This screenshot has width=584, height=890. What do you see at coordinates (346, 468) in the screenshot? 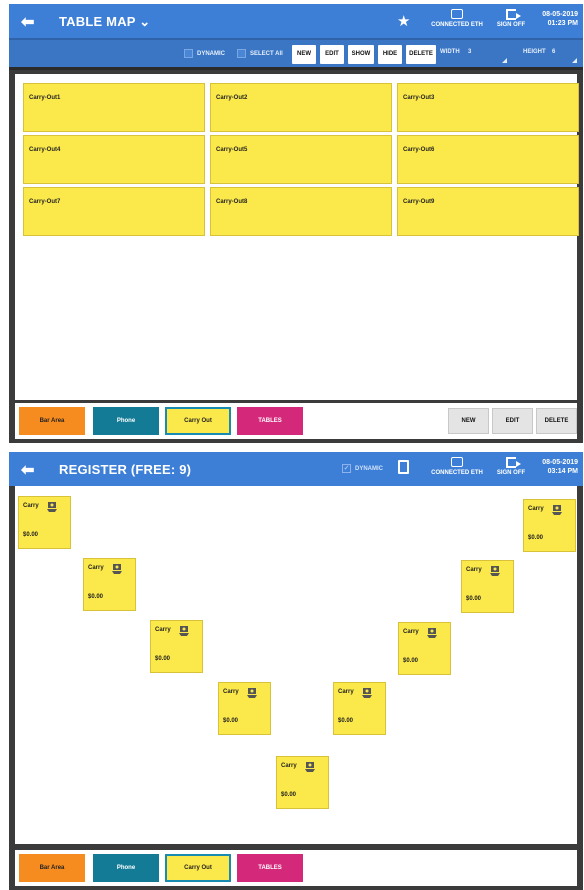
I see `checkbox-icon: ✓` at bounding box center [346, 468].